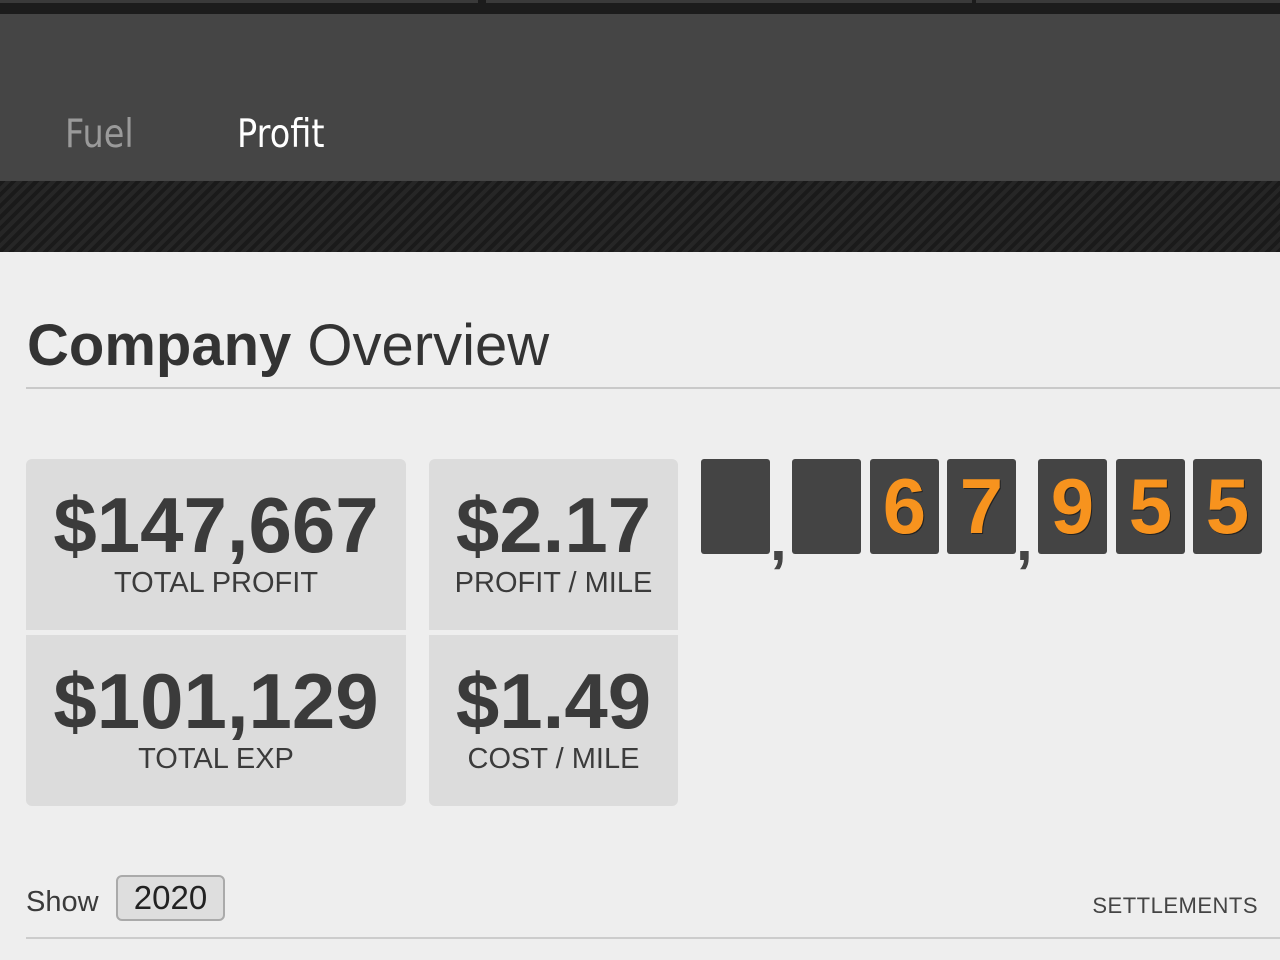 This screenshot has width=1280, height=960. What do you see at coordinates (653, 388) in the screenshot?
I see `title-divider` at bounding box center [653, 388].